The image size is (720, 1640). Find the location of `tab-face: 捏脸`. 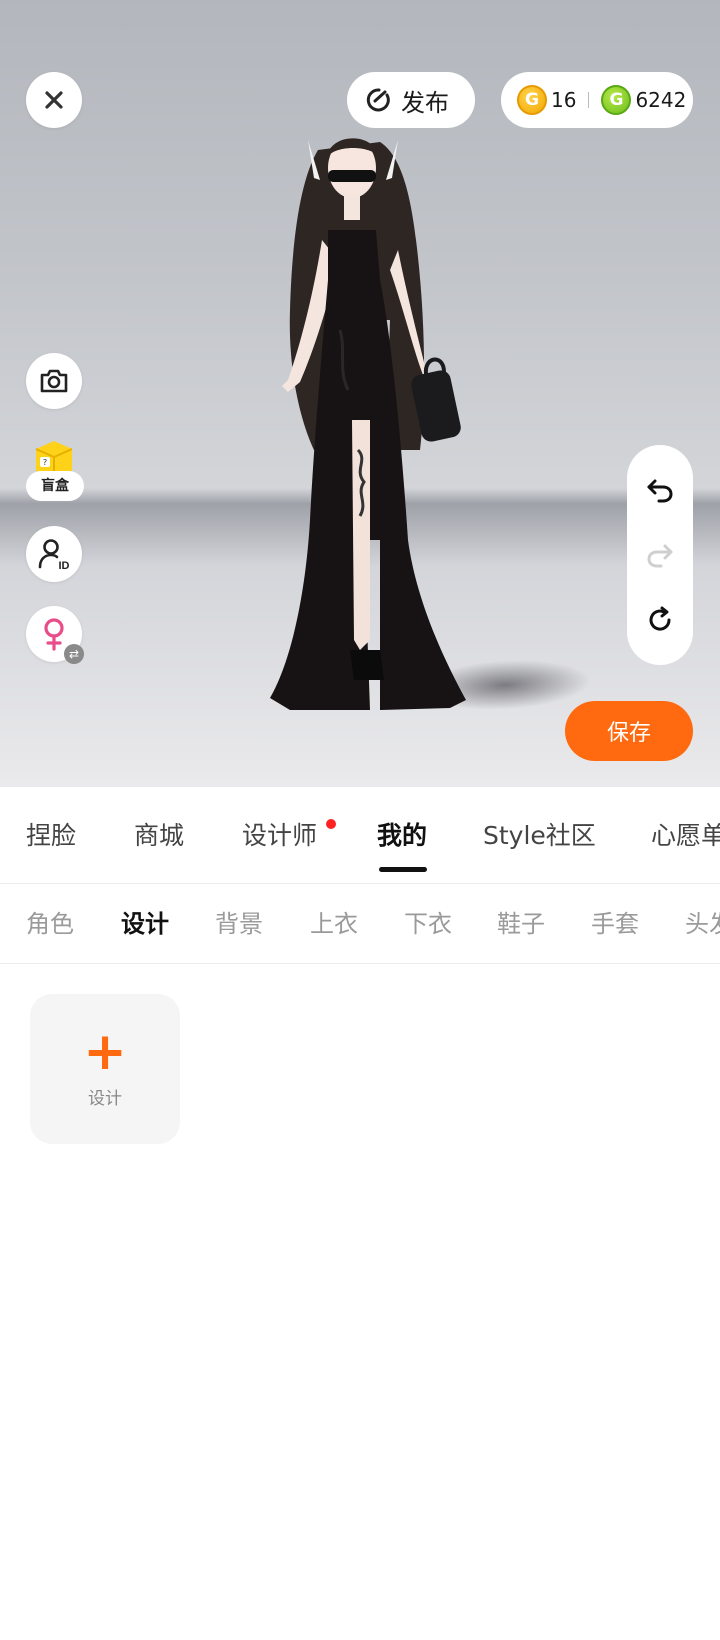

tab-face: 捏脸 is located at coordinates (51, 835).